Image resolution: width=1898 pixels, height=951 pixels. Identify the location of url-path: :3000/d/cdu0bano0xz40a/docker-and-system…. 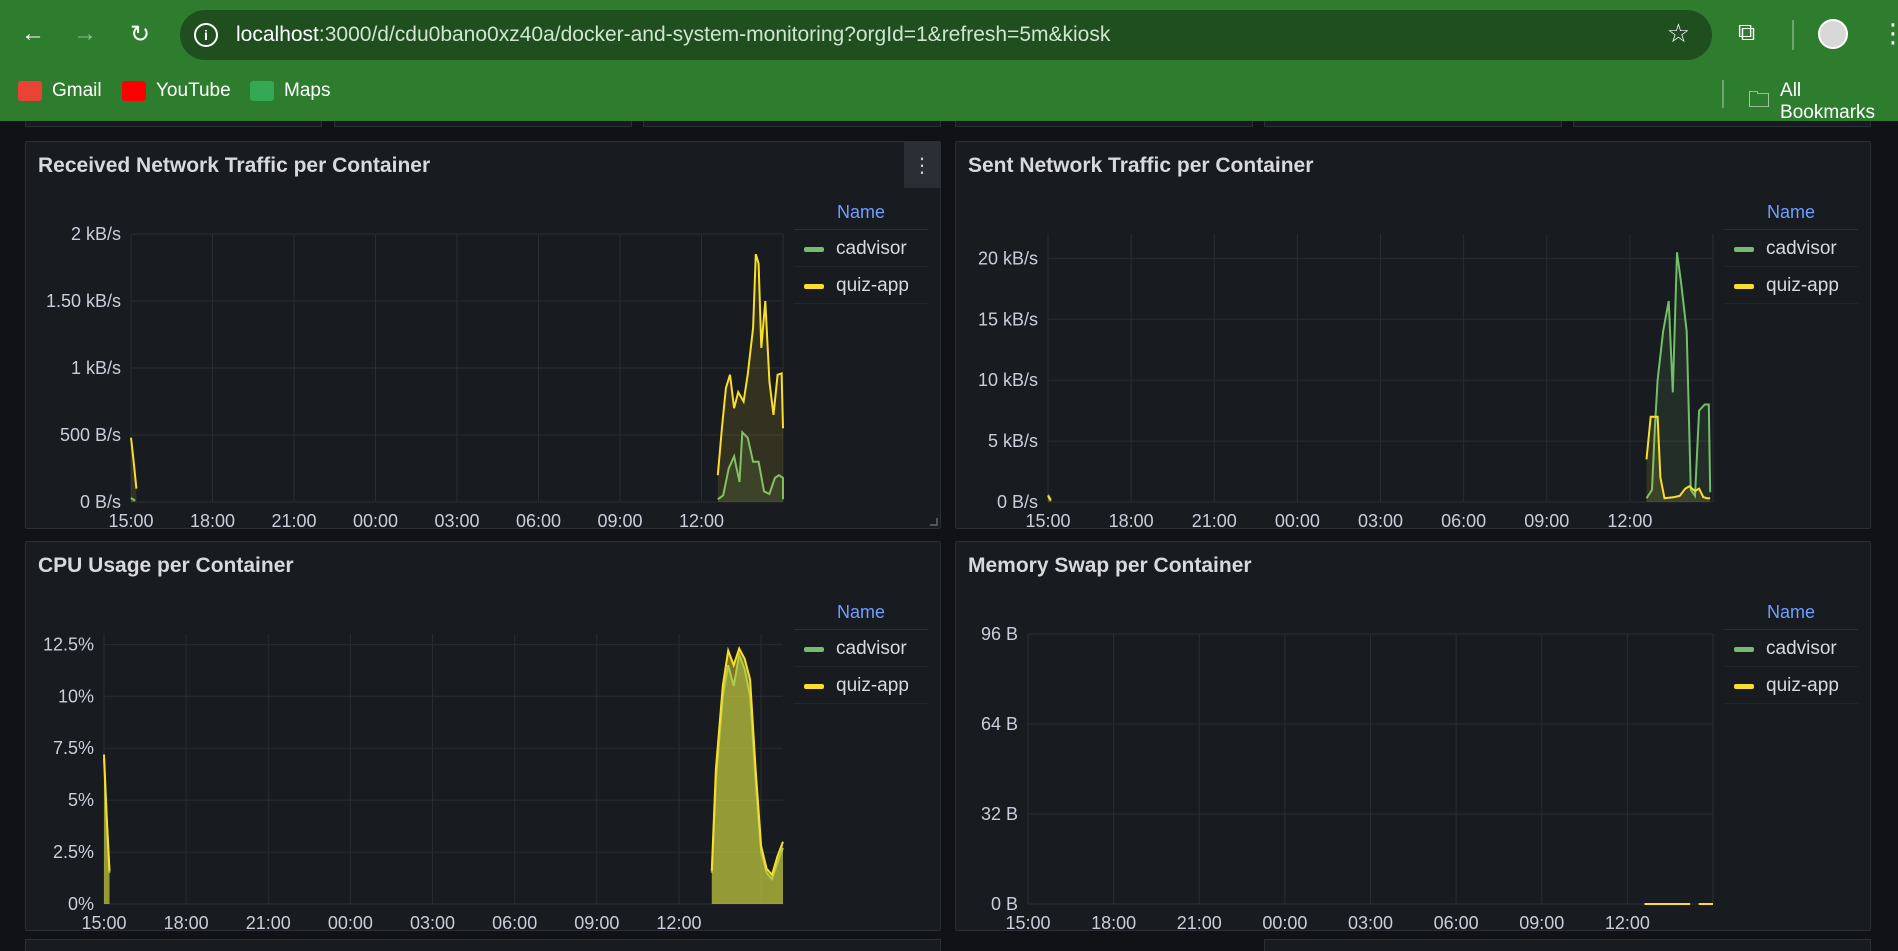
(714, 34).